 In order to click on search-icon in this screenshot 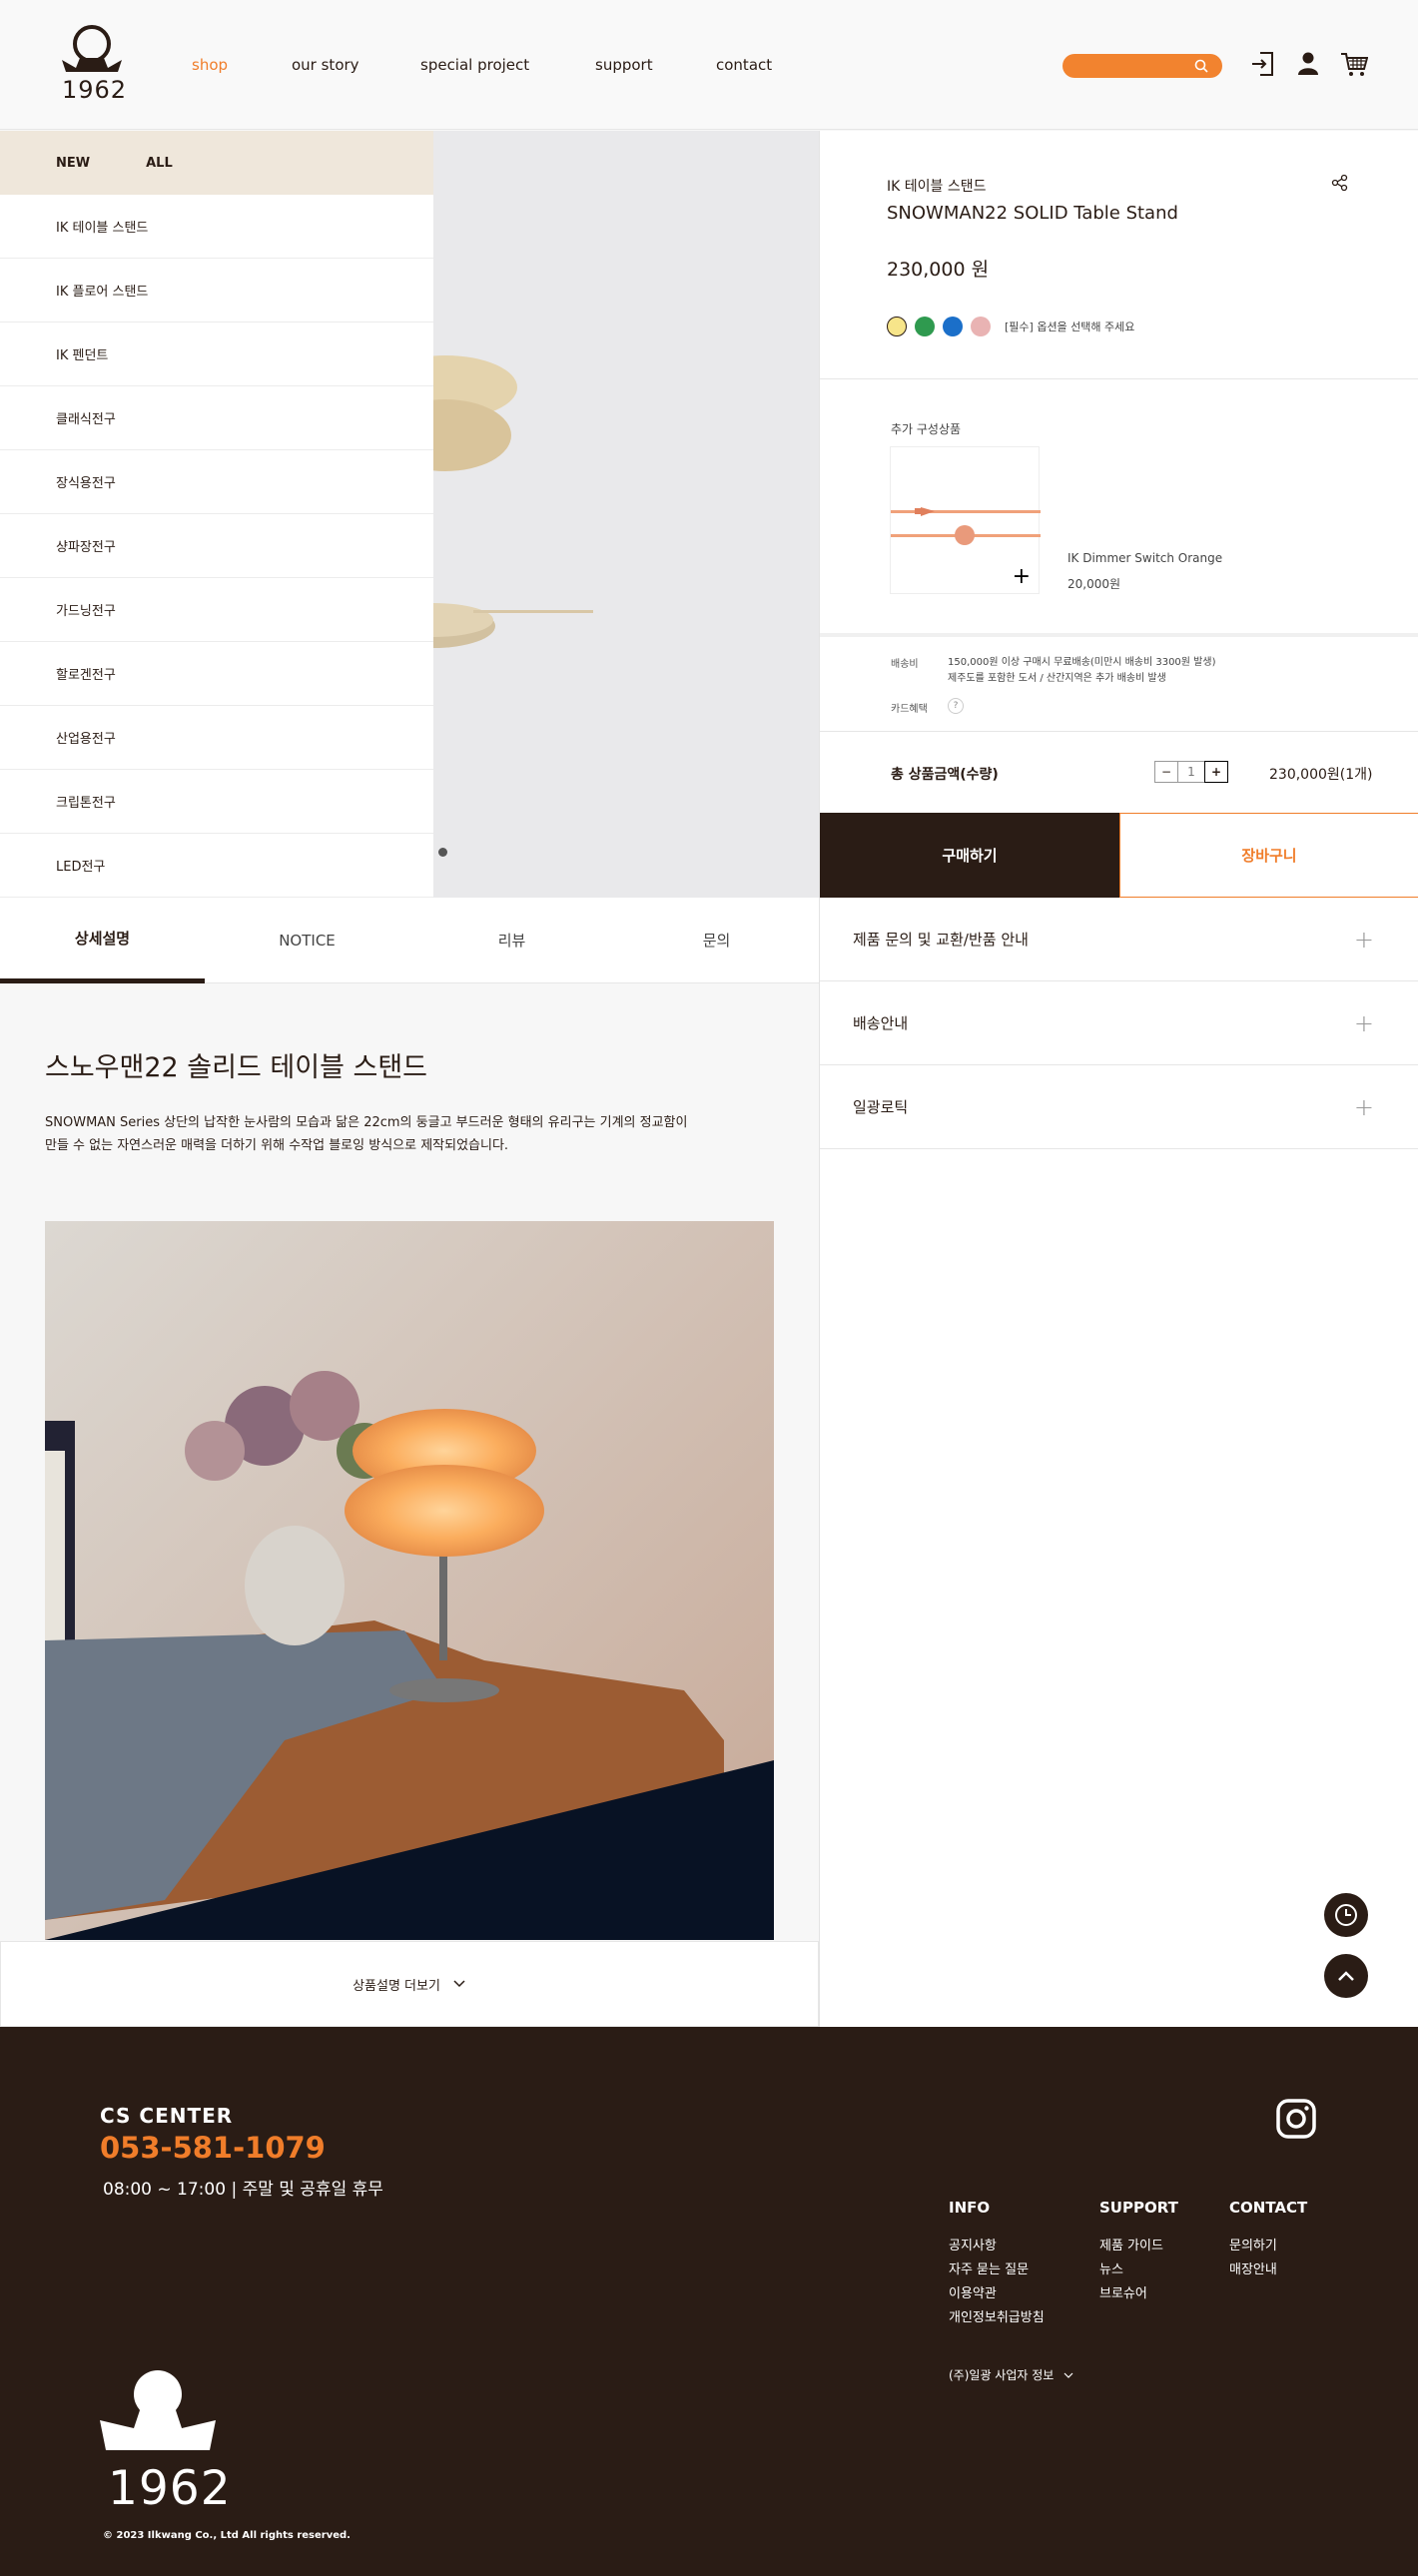, I will do `click(1201, 66)`.